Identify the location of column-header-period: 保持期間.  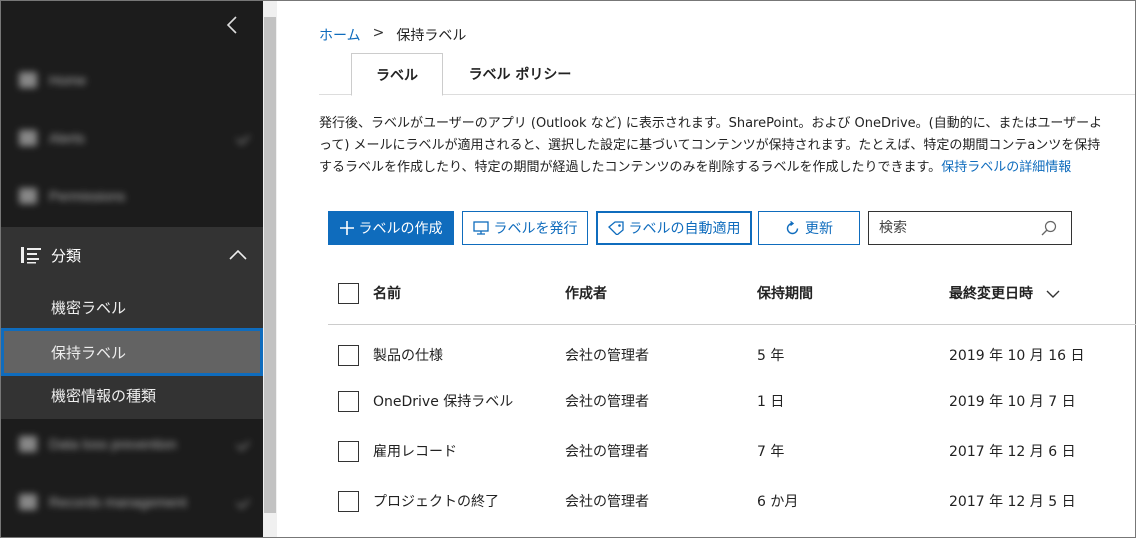
(785, 293).